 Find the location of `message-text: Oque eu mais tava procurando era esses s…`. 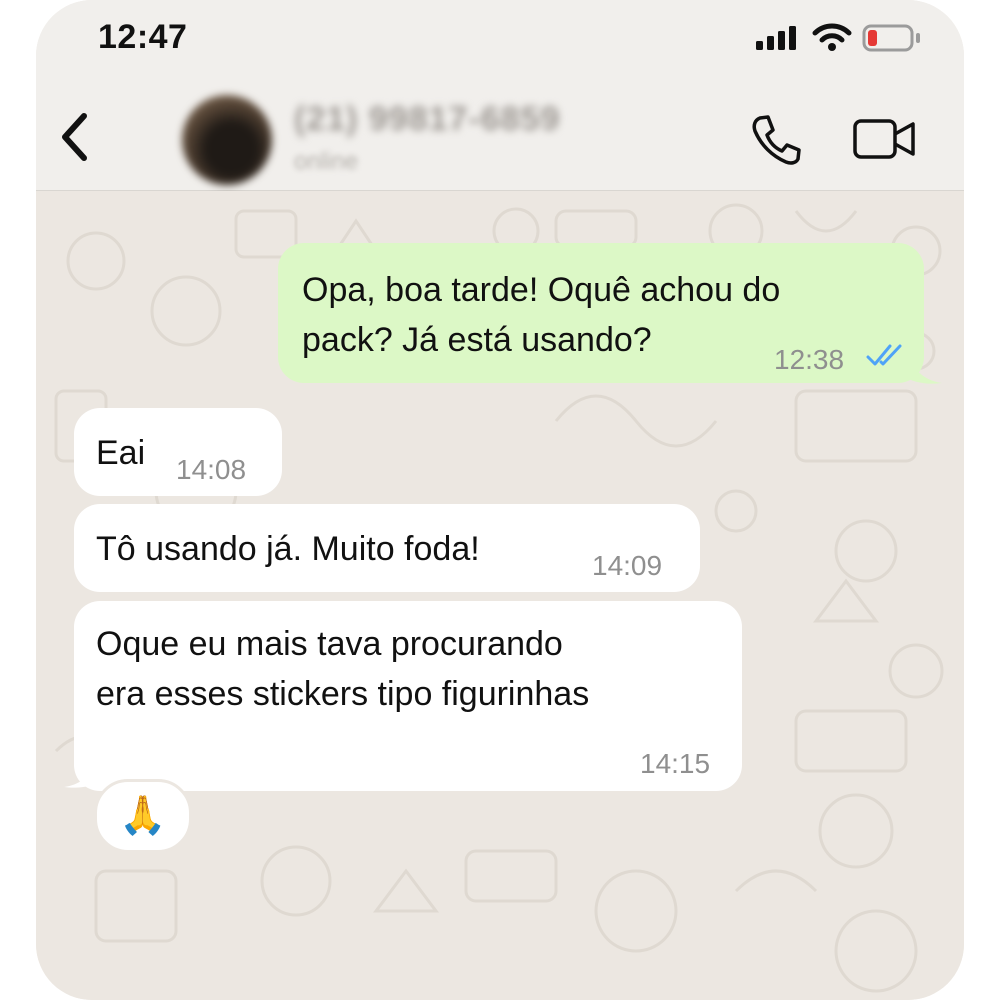

message-text: Oque eu mais tava procurando era esses s… is located at coordinates (343, 669).